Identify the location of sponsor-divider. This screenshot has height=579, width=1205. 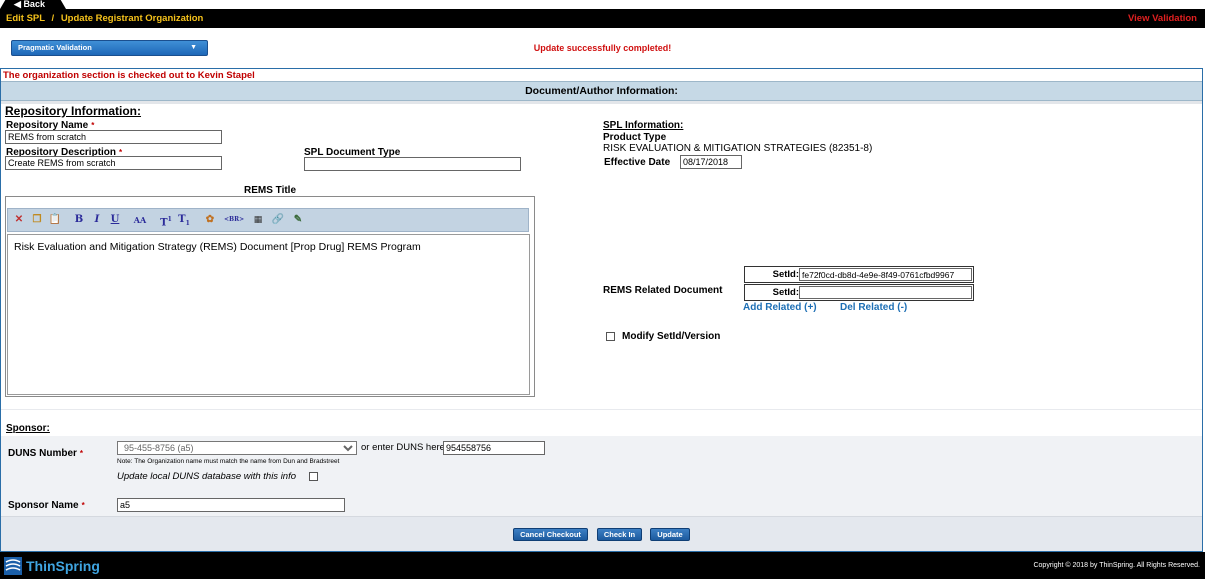
(601, 409).